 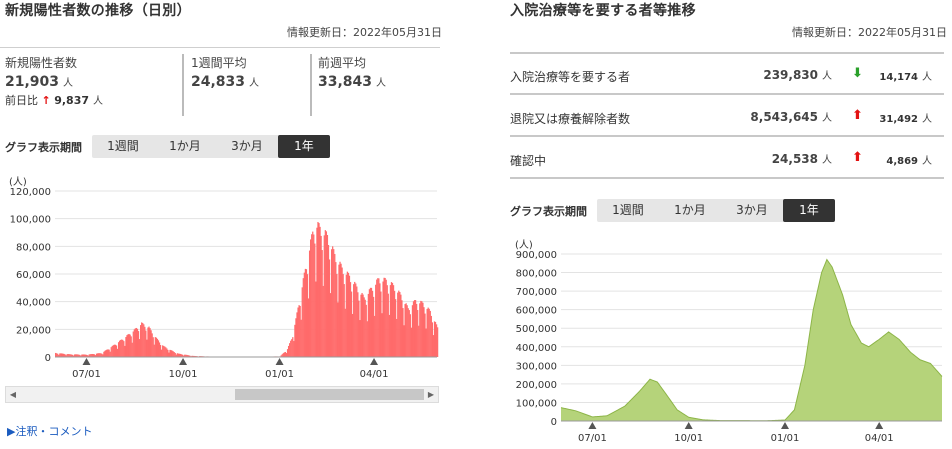 What do you see at coordinates (536, 311) in the screenshot?
I see `y-tick-label: 600,000` at bounding box center [536, 311].